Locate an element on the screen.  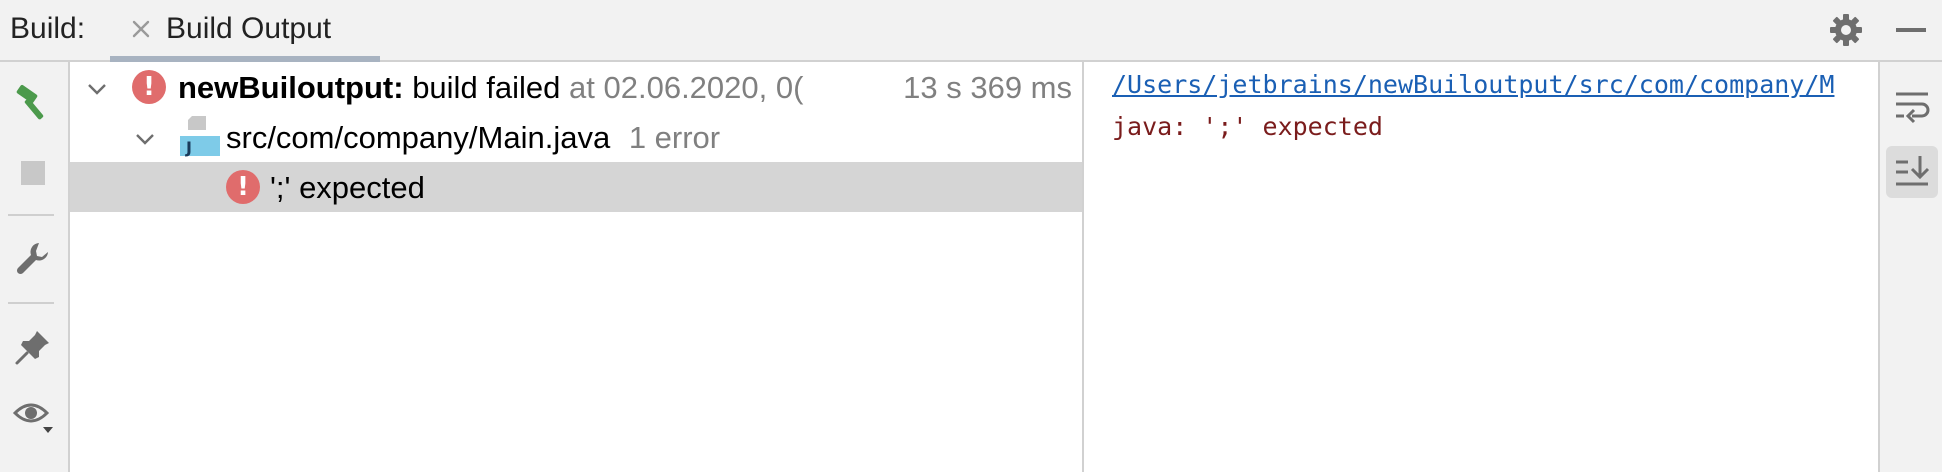
eye-icon is located at coordinates (33, 415).